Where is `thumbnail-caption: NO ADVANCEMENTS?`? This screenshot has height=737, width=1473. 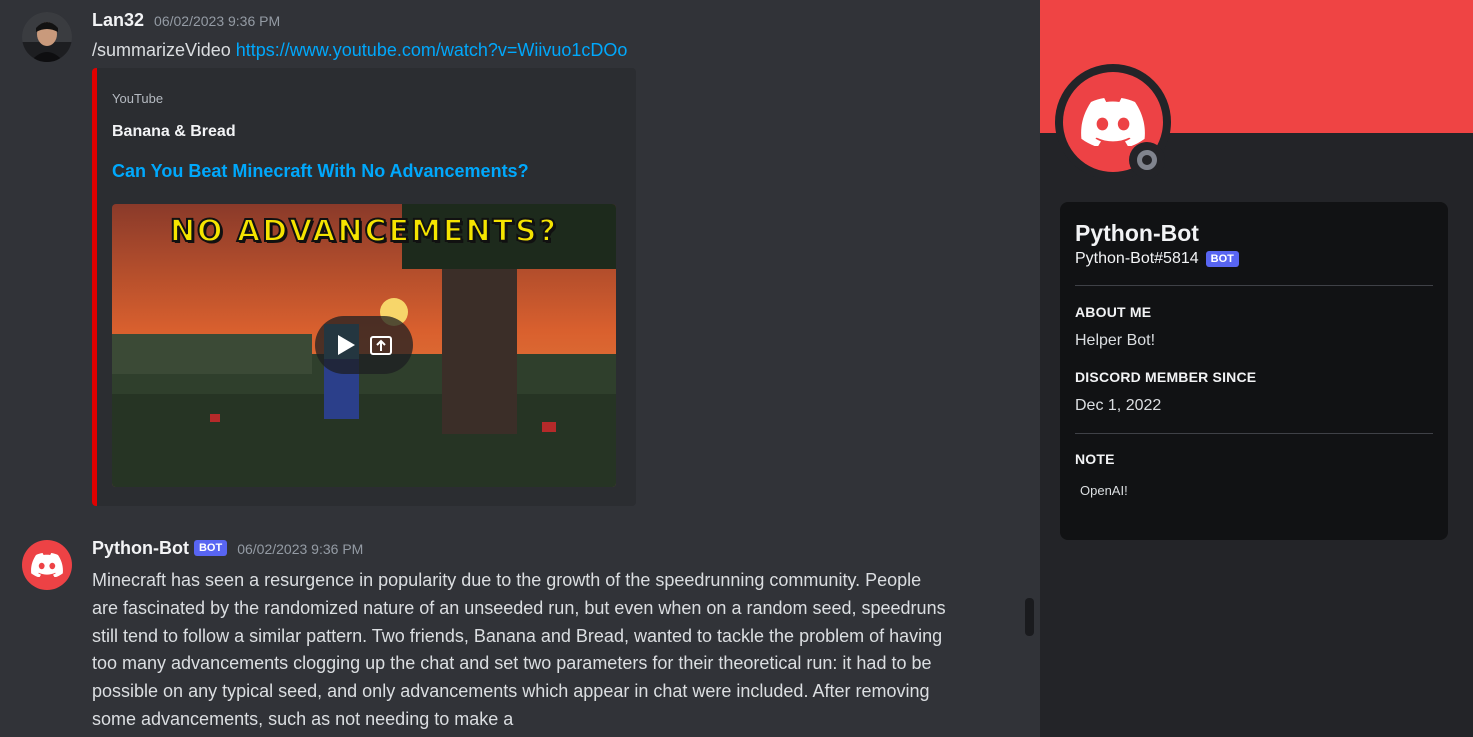
thumbnail-caption: NO ADVANCEMENTS? is located at coordinates (364, 231).